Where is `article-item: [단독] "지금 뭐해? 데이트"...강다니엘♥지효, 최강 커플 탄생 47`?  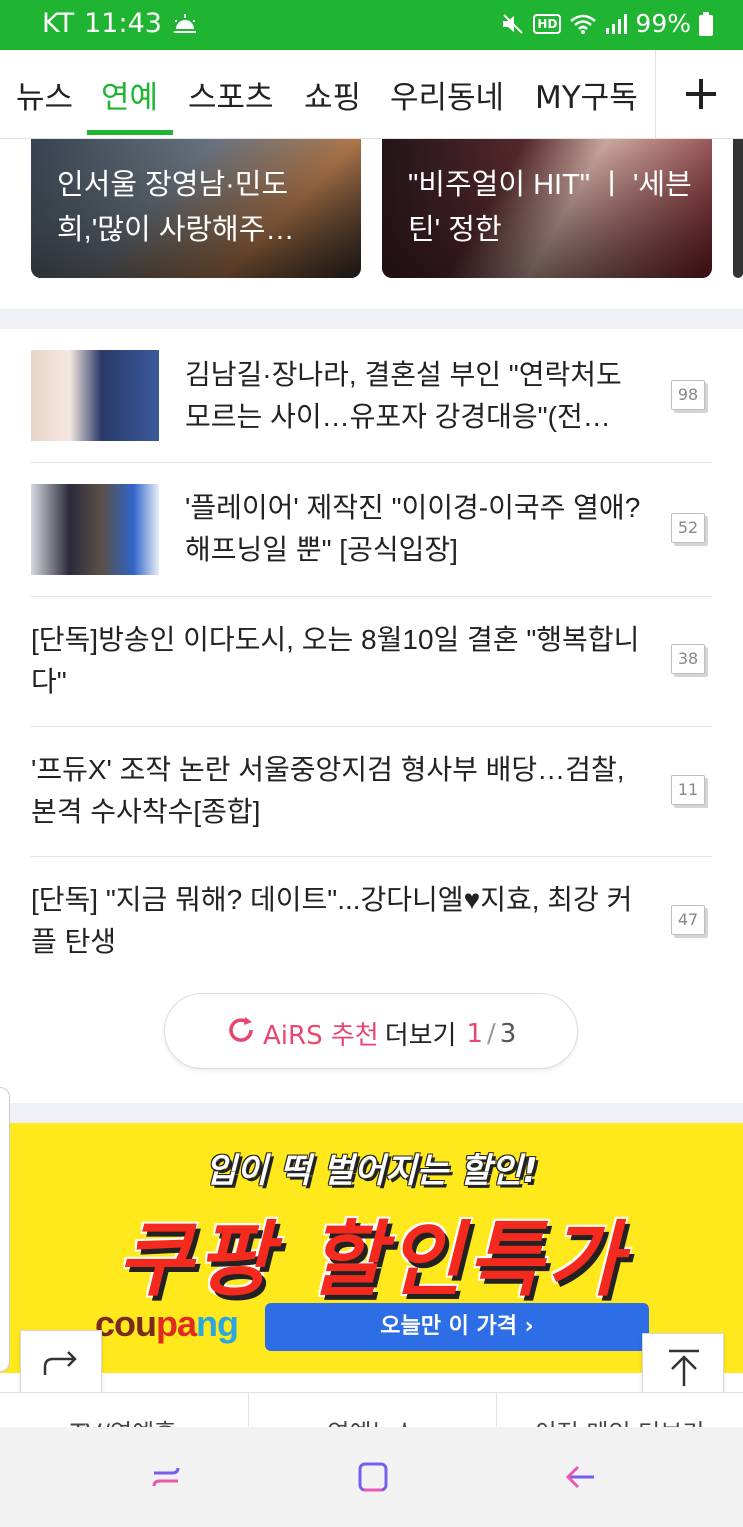 article-item: [단독] "지금 뭐해? 데이트"...강다니엘♥지효, 최강 커플 탄생 47 is located at coordinates (371, 922).